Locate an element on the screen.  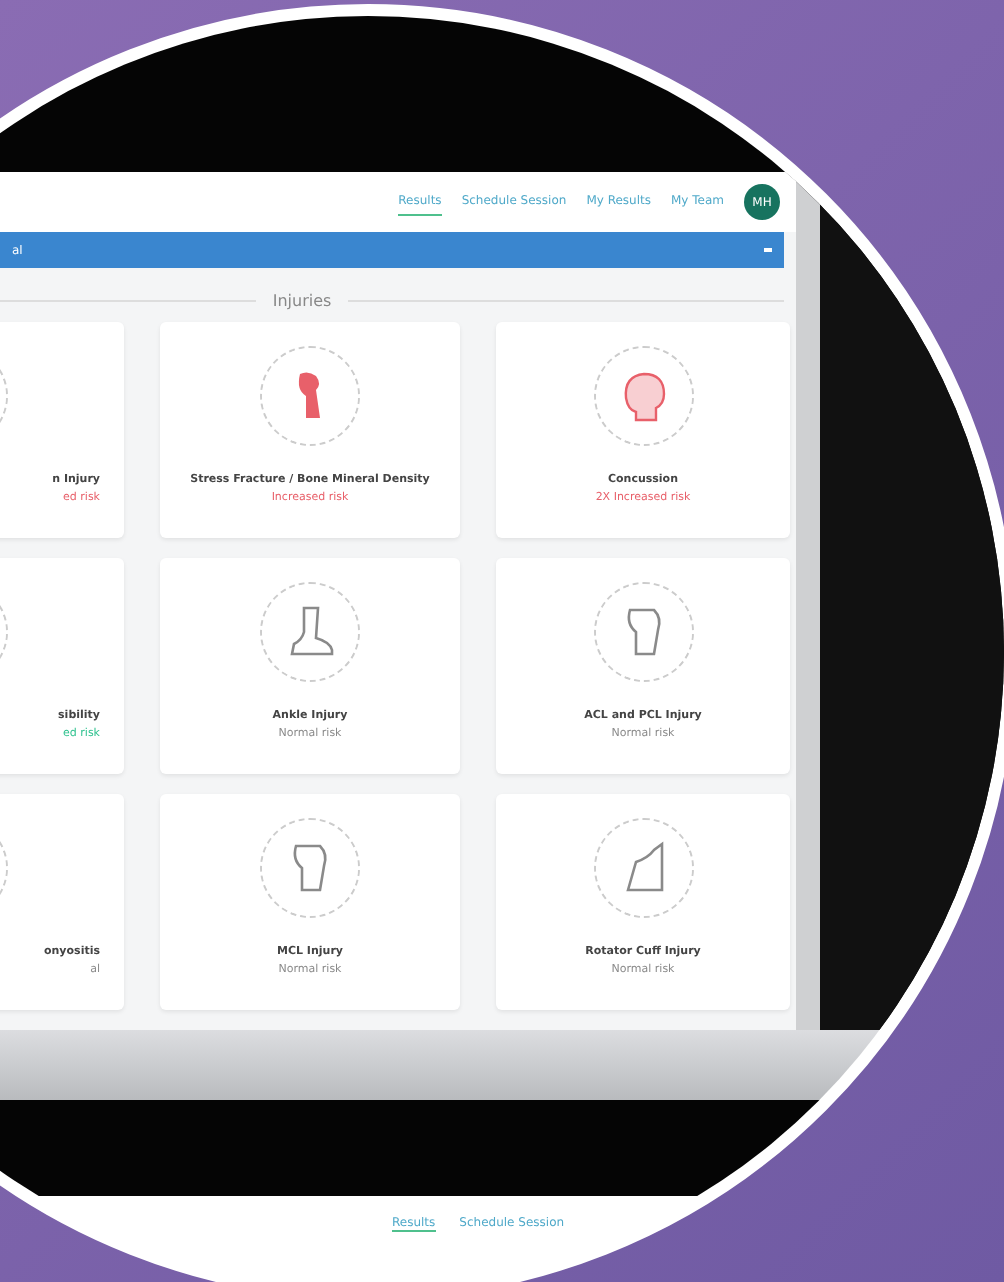
section-title: Injuries is located at coordinates (302, 301).